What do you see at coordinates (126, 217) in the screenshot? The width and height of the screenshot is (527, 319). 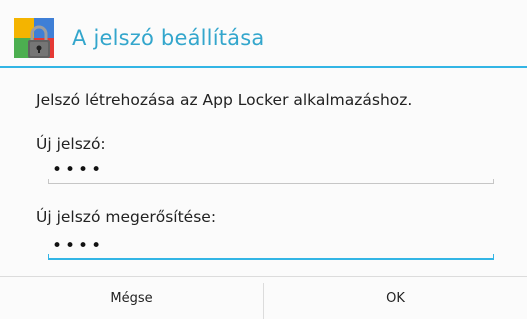 I see `confirm-password-label: Új jelszó megerősítése:` at bounding box center [126, 217].